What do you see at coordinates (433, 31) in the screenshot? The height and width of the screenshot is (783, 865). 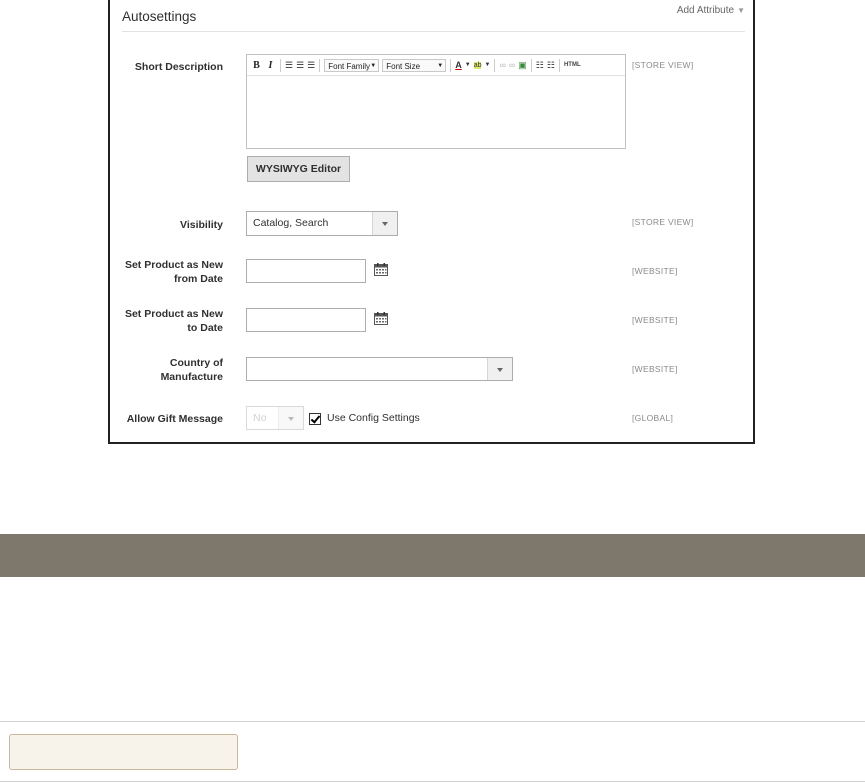 I see `panel-divider` at bounding box center [433, 31].